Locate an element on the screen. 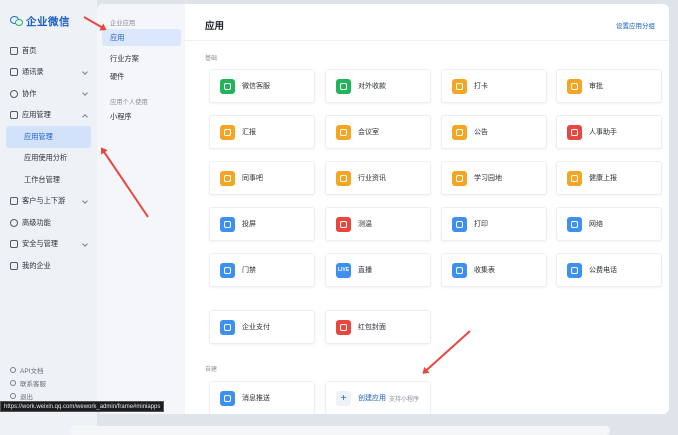  app-card: 对外收款 is located at coordinates (378, 86).